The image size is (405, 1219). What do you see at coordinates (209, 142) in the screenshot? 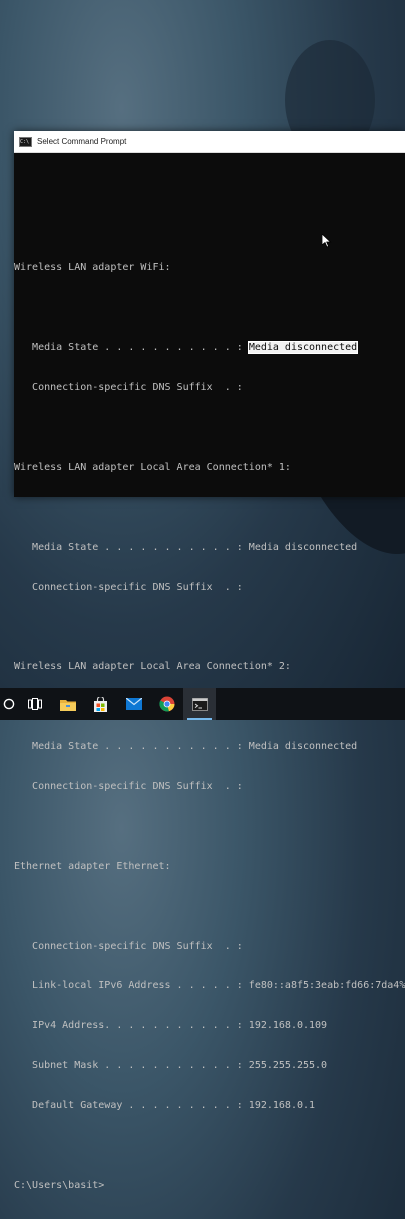
I see `window-titlebar: C:\ Select Command Prompt` at bounding box center [209, 142].